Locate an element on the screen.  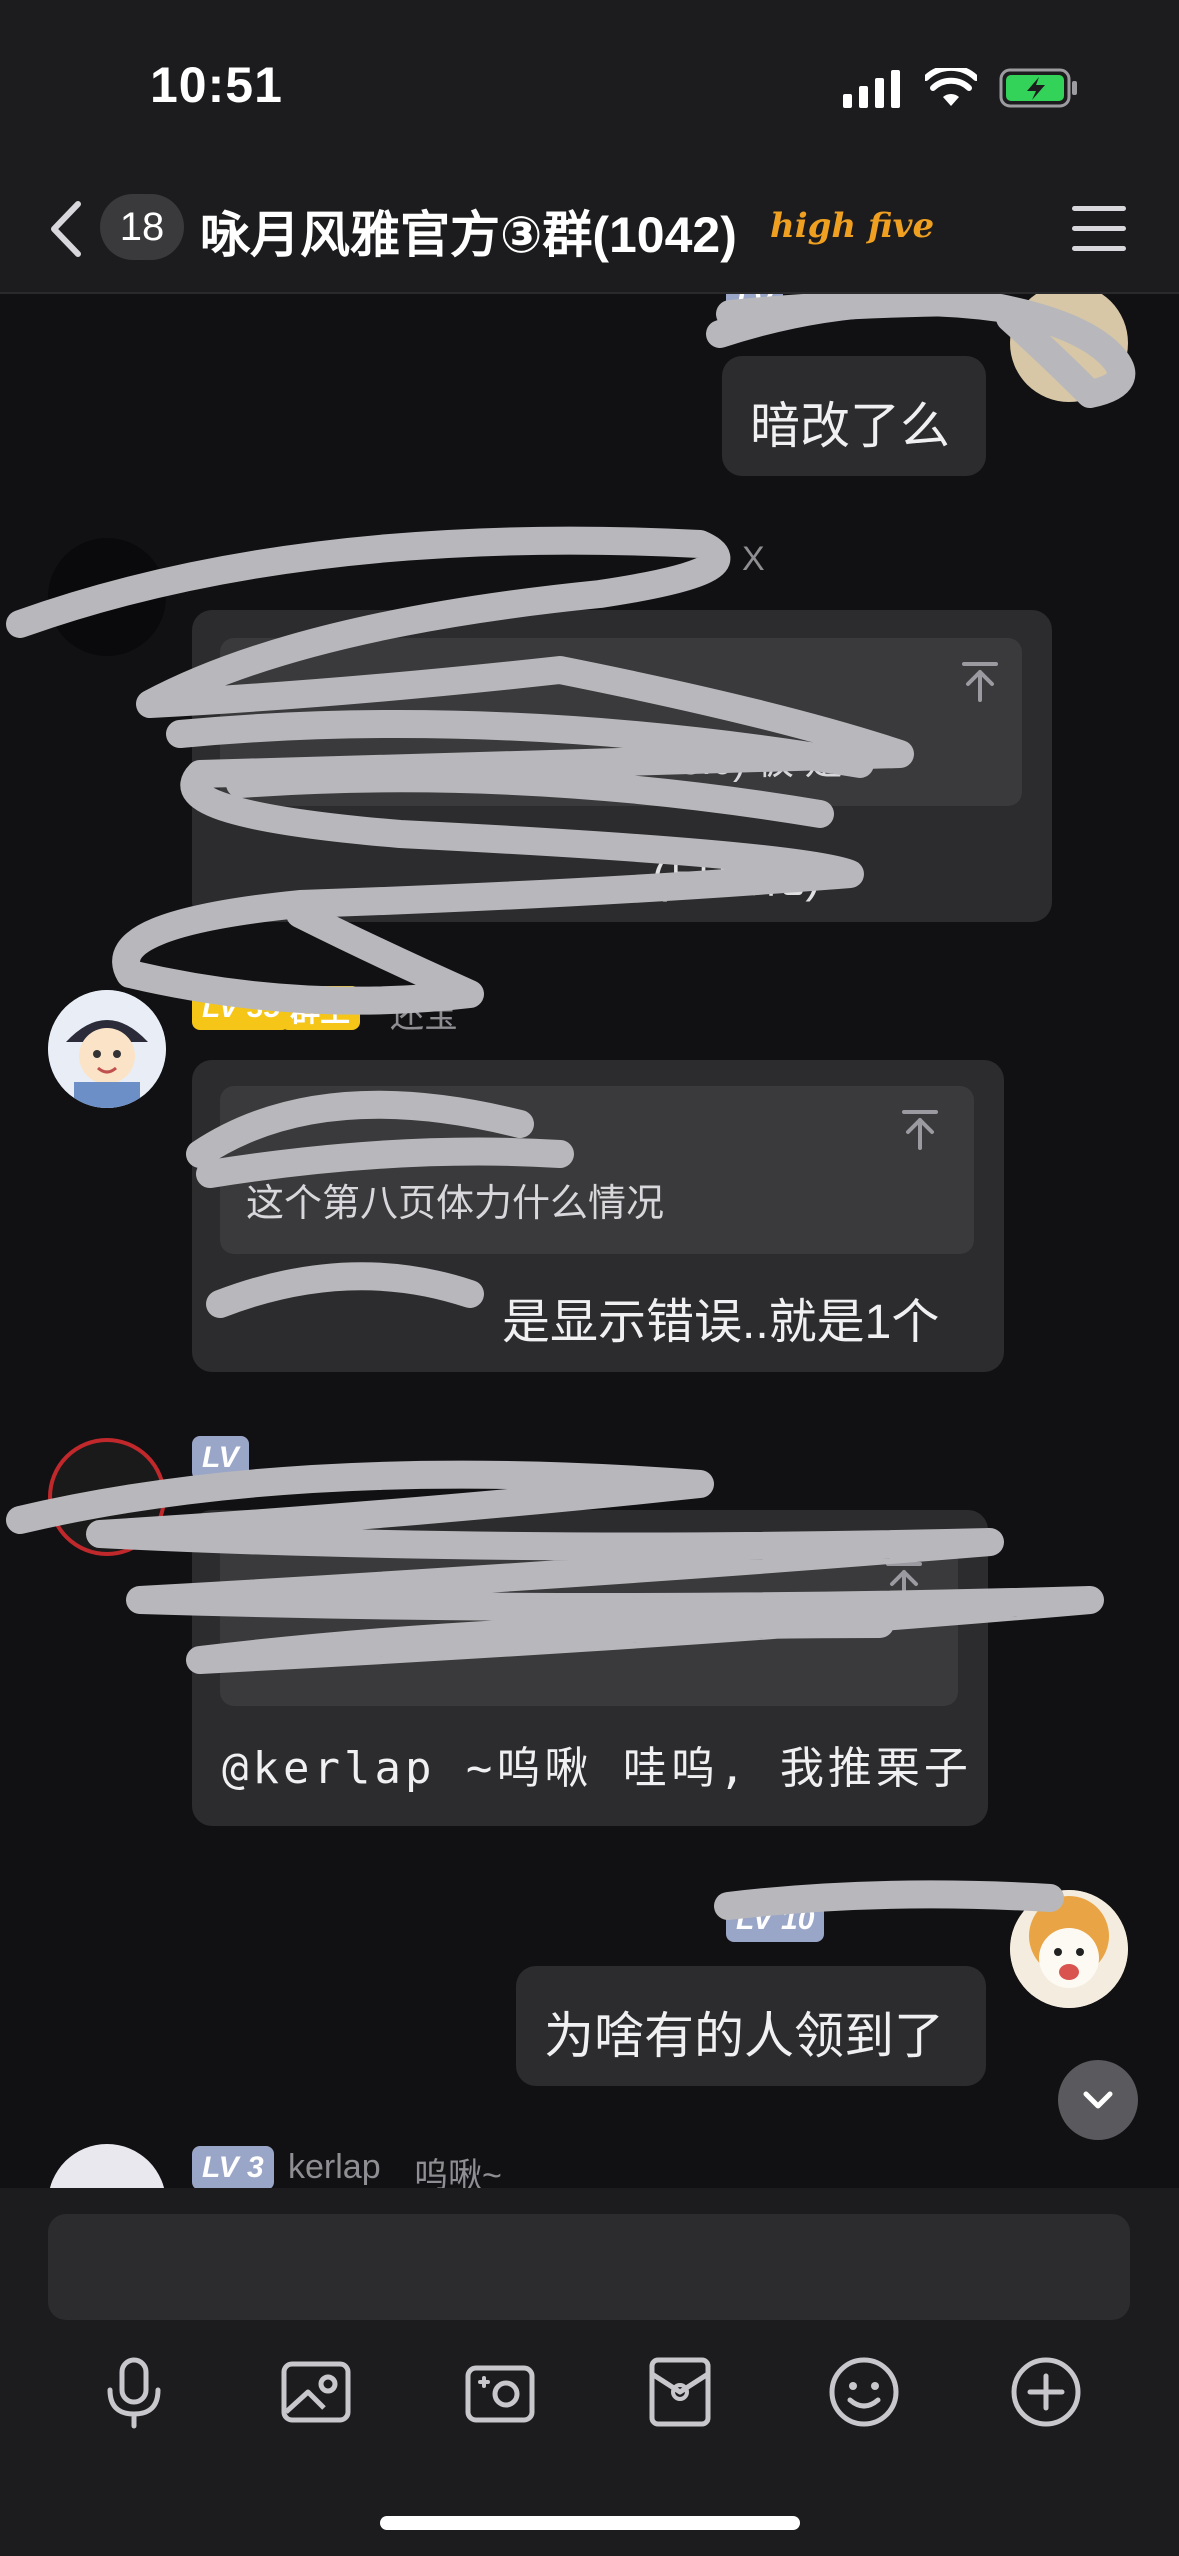
message-bubble: @kerlap ~呜啾 哇呜, 我推栗子 is located at coordinates (590, 1668).